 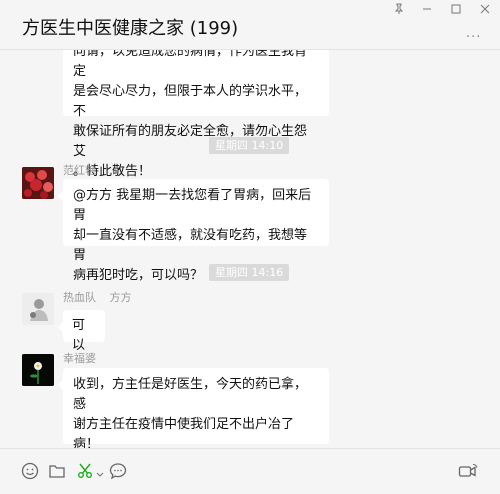 I want to click on sender-group-nickname: 方方, so click(x=120, y=297).